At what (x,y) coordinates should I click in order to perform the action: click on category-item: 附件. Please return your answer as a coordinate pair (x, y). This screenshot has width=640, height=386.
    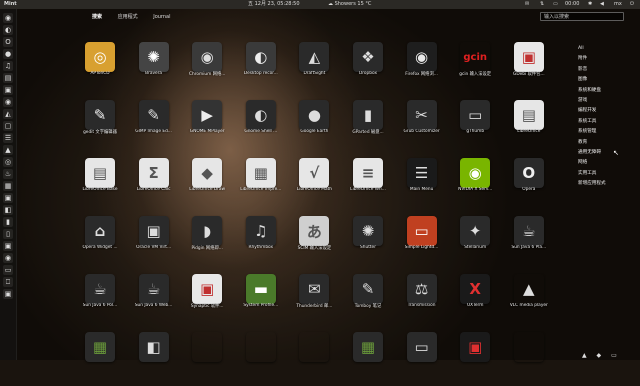
    Looking at the image, I should click on (604, 59).